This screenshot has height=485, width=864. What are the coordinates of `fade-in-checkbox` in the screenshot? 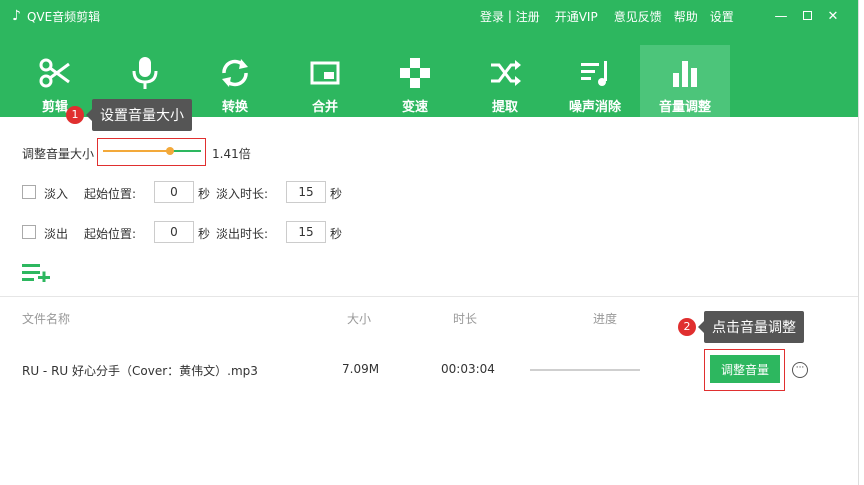 It's located at (29, 192).